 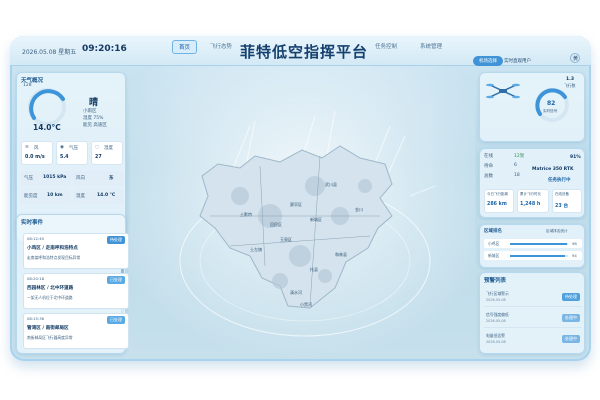 I want to click on signal-gauge-label: 实时信号, so click(x=550, y=111).